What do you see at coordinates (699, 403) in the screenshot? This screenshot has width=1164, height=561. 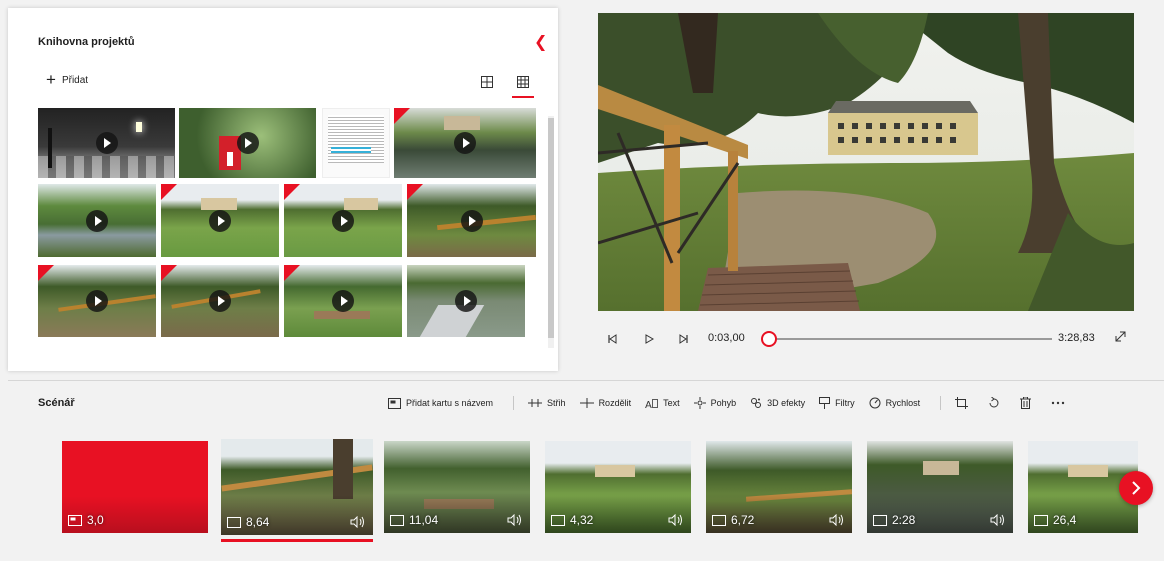 I see `motion-icon` at bounding box center [699, 403].